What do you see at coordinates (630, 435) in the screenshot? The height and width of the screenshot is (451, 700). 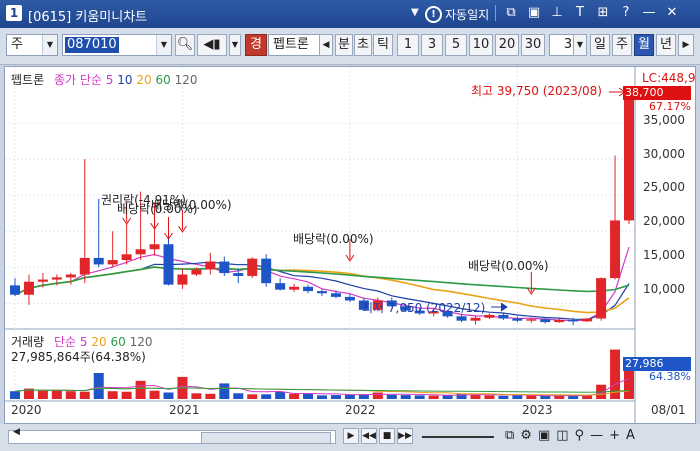 I see `font-size-icon: A` at bounding box center [630, 435].